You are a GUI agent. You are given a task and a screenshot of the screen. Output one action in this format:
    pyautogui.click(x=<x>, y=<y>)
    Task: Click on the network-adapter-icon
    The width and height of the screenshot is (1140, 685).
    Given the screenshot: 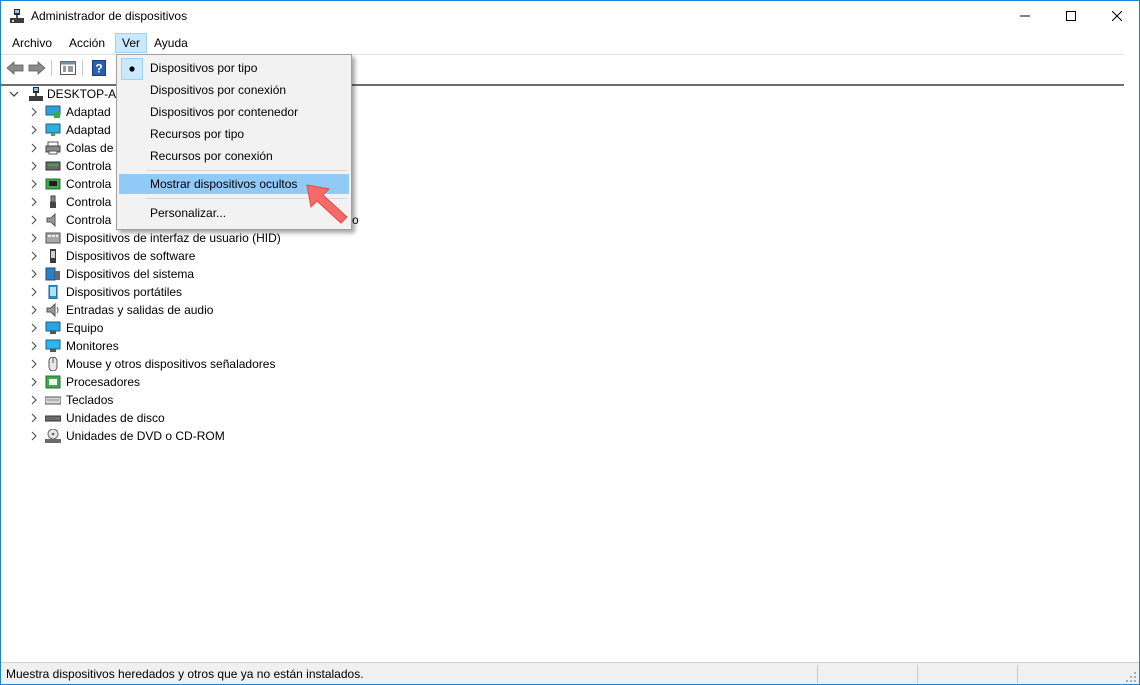 What is the action you would take?
    pyautogui.click(x=53, y=111)
    